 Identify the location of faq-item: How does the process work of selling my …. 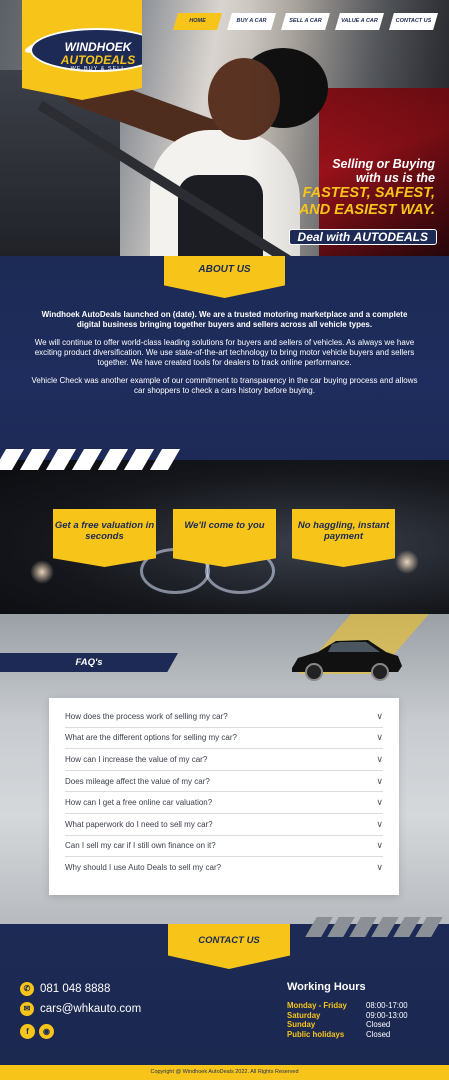
(224, 717).